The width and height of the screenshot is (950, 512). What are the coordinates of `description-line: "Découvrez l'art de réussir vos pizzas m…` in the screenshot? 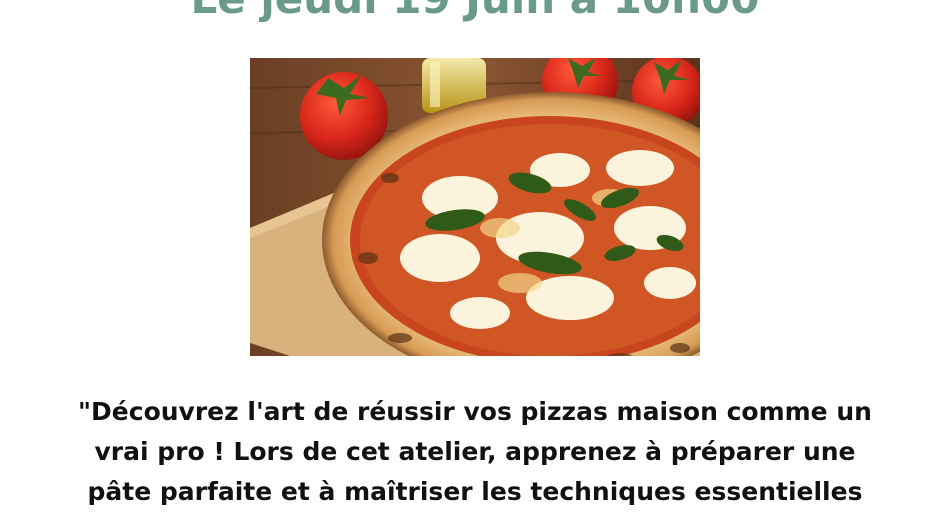 It's located at (475, 411).